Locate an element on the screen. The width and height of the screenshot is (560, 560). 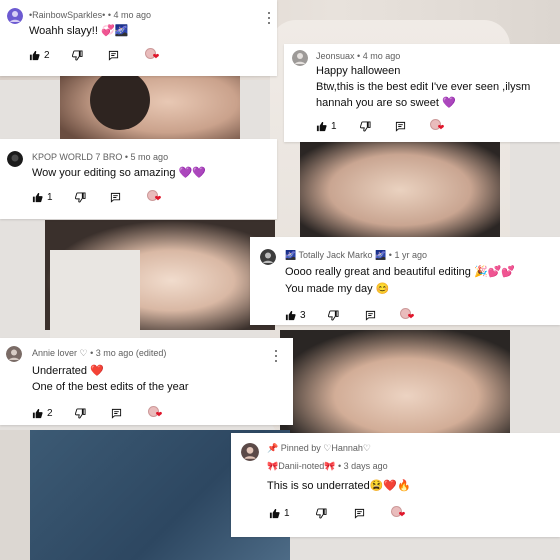
comment-time: 3 mo ago (edited) is located at coordinates (131, 353).